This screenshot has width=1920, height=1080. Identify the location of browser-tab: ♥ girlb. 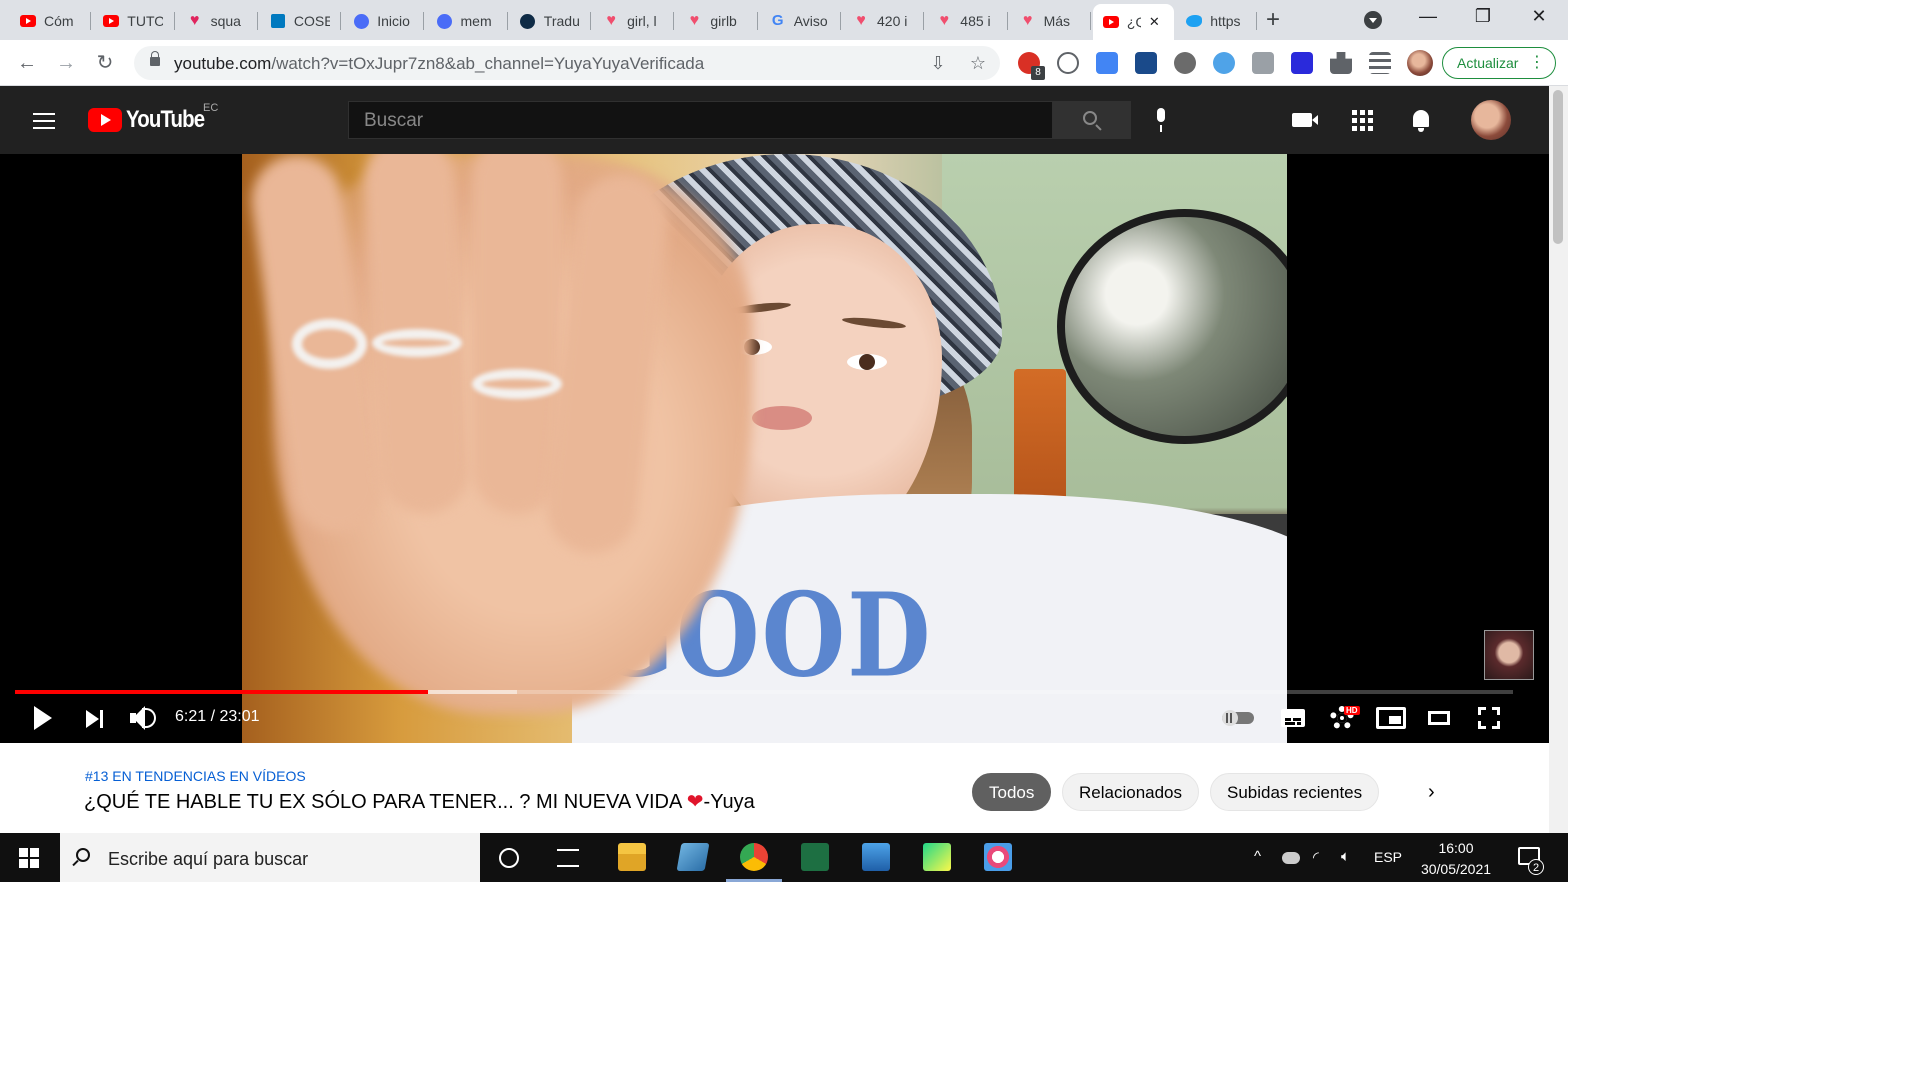
(717, 21).